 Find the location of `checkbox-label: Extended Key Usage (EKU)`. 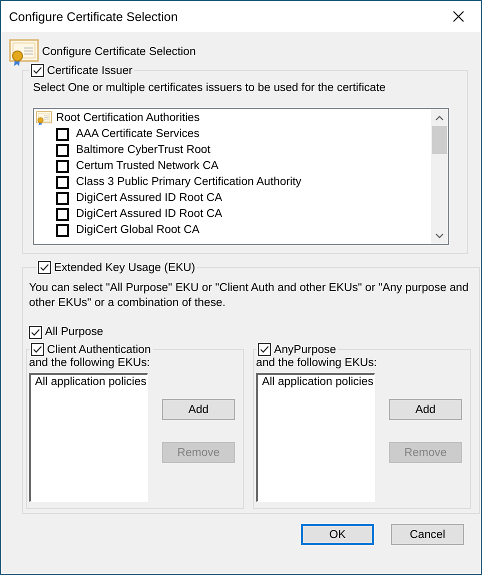

checkbox-label: Extended Key Usage (EKU) is located at coordinates (125, 268).